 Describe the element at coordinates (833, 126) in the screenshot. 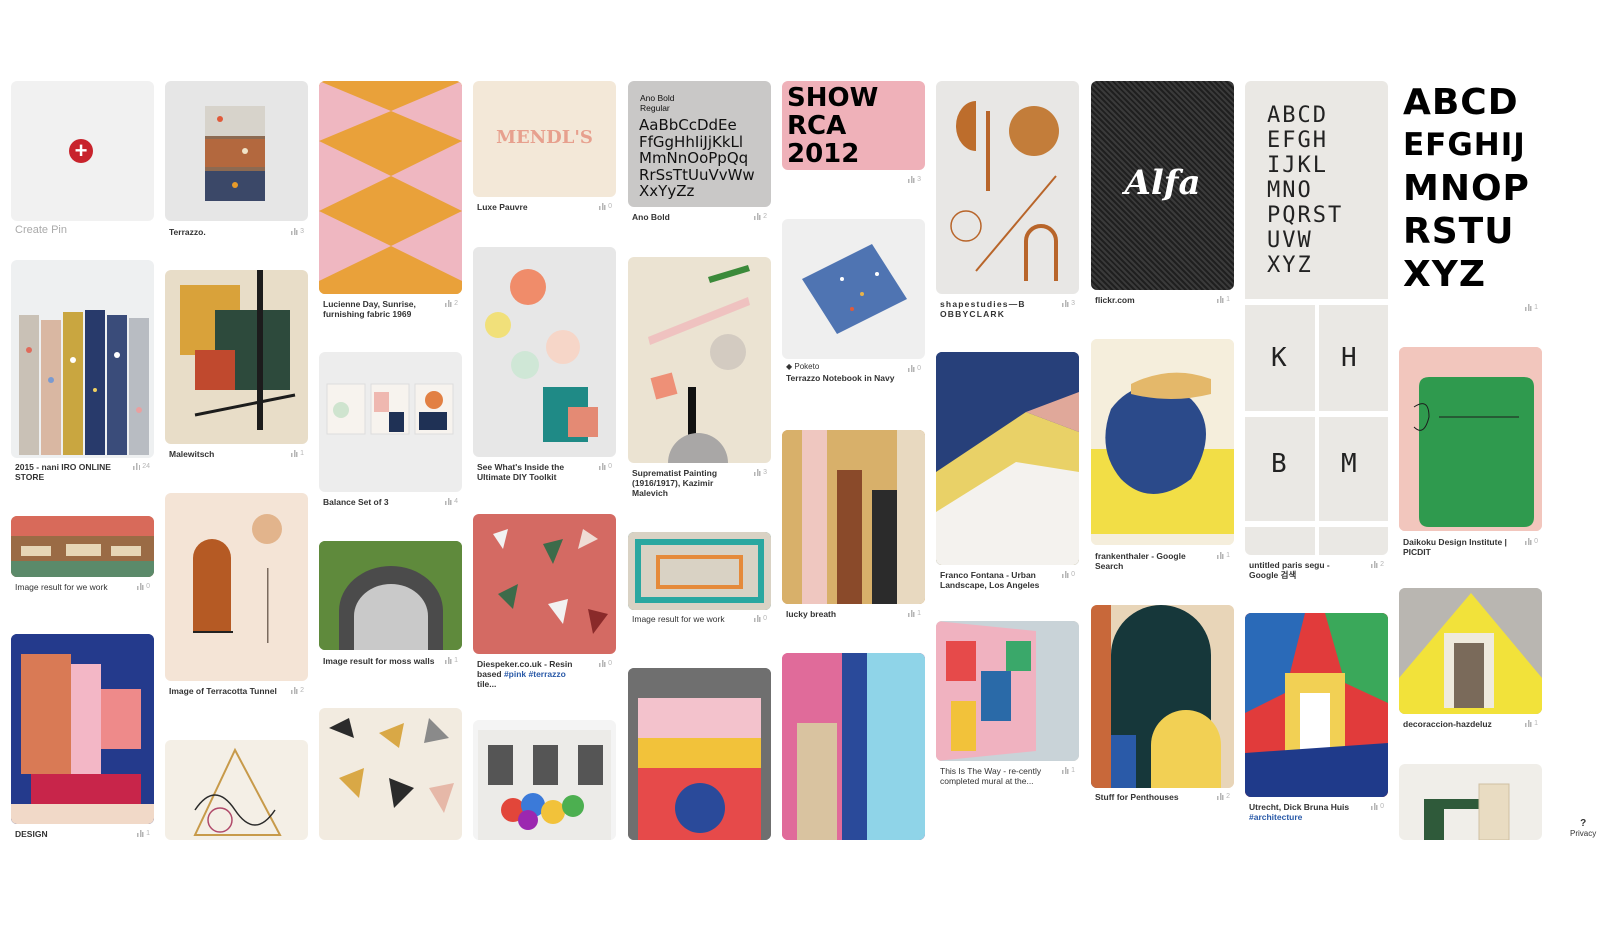

I see `show-rca-text: SHOW RCA 2012` at that location.